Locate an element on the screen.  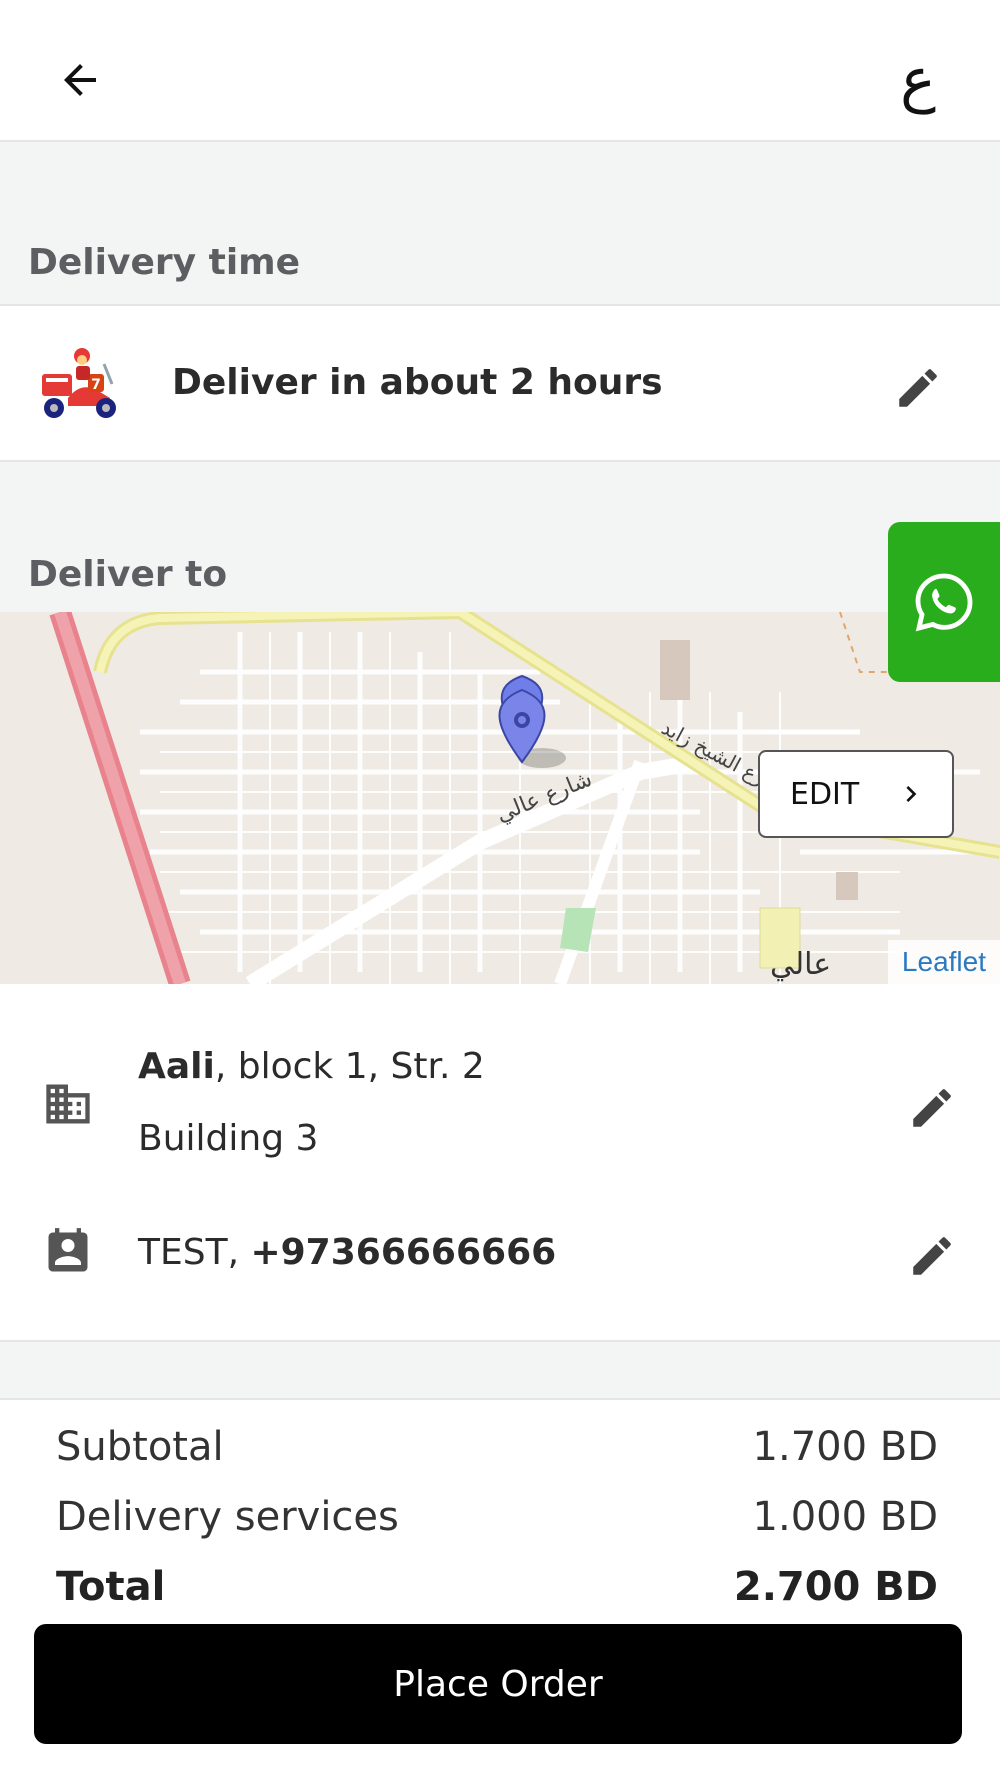
total-row: Total 2.700 BD is located at coordinates (497, 1587).